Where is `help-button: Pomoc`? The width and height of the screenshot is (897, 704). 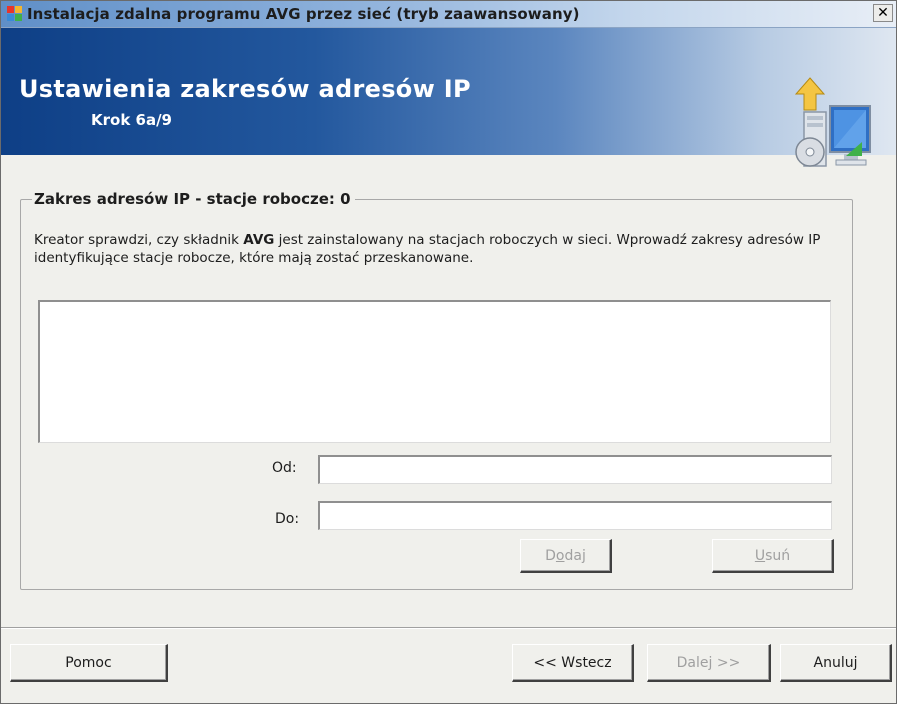 help-button: Pomoc is located at coordinates (89, 663).